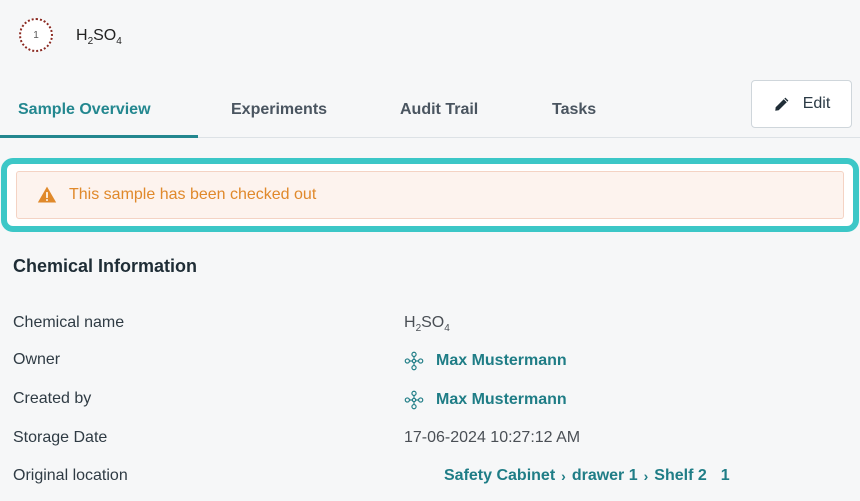 The height and width of the screenshot is (501, 860). Describe the element at coordinates (816, 103) in the screenshot. I see `edit-button-label: Edit` at that location.